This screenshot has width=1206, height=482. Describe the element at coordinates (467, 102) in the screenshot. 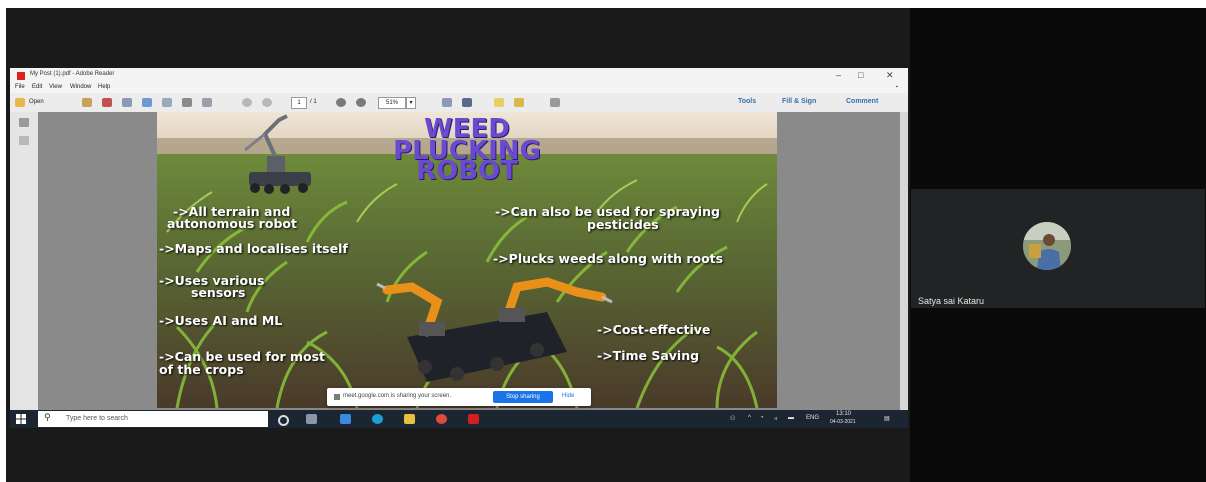

I see `fit-page-icon` at that location.